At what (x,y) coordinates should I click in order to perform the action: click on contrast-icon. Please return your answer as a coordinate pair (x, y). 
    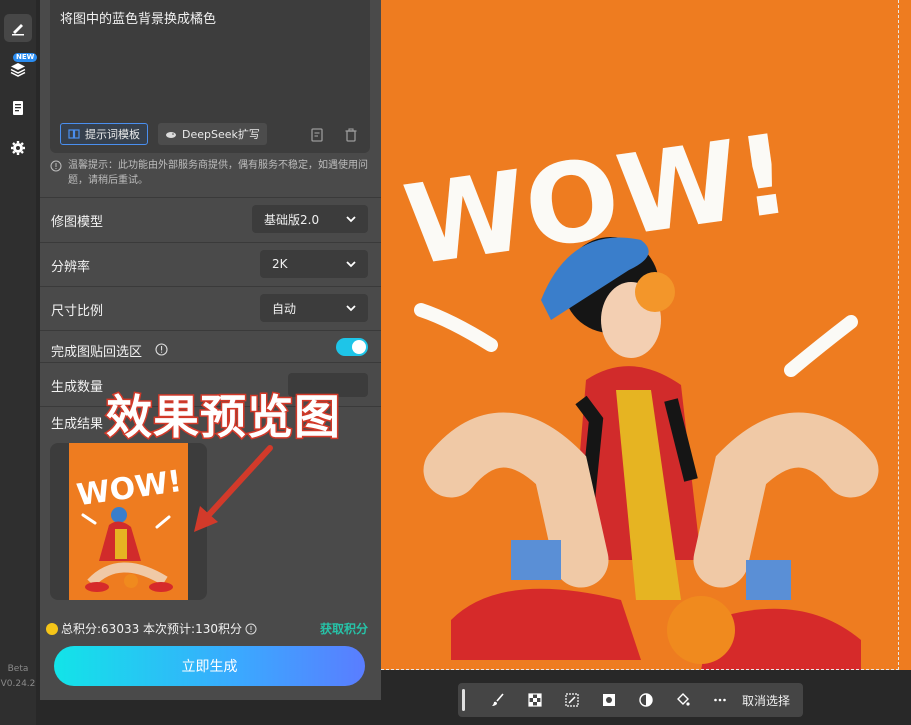
    Looking at the image, I should click on (645, 700).